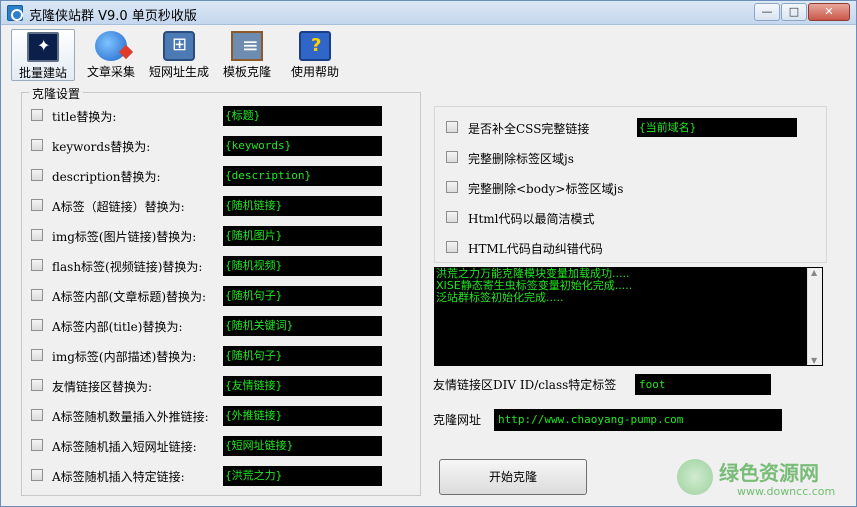  What do you see at coordinates (529, 129) in the screenshot?
I see `option-label: 是否补全CSS完整链接` at bounding box center [529, 129].